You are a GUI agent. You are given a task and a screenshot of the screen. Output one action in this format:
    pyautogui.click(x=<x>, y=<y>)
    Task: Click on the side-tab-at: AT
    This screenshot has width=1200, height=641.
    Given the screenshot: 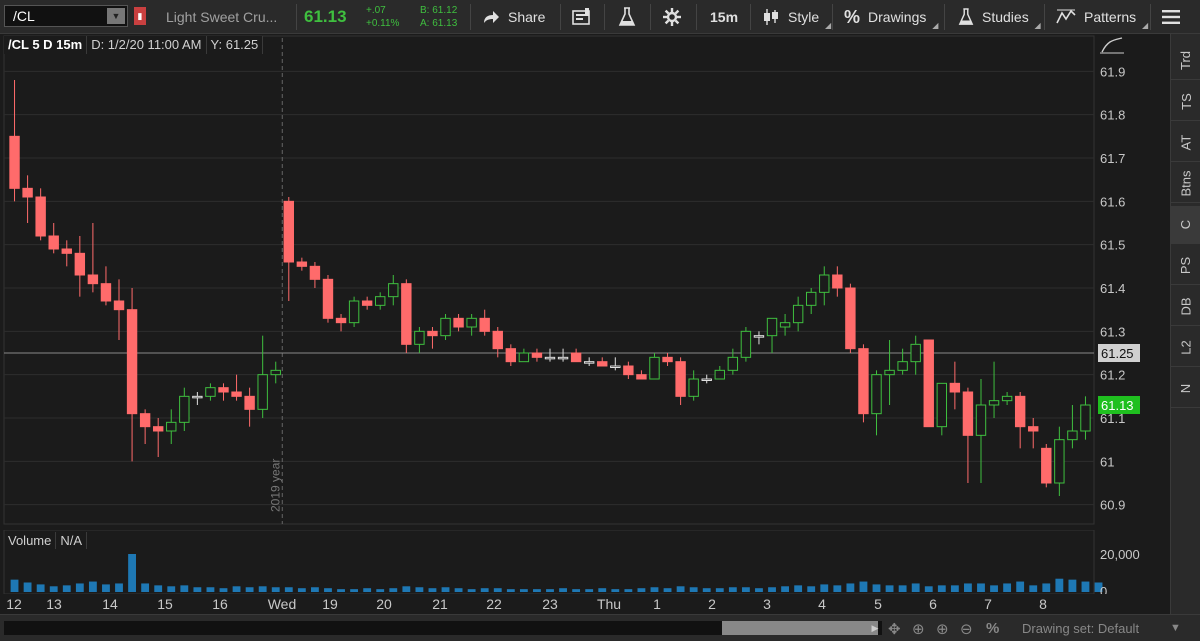 What is the action you would take?
    pyautogui.click(x=1185, y=143)
    